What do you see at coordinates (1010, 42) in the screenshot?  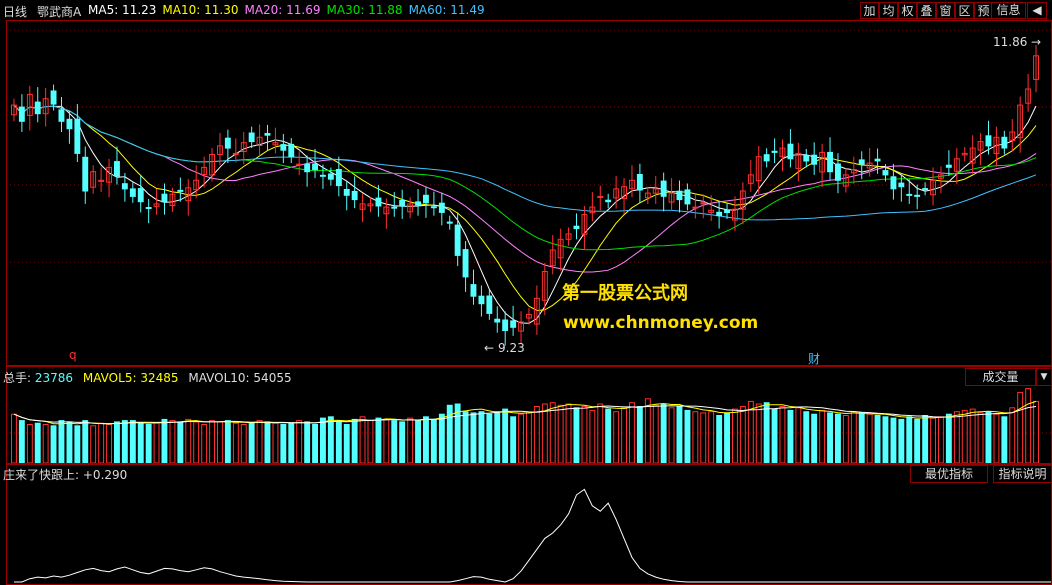 I see `high-price-label: 11.86` at bounding box center [1010, 42].